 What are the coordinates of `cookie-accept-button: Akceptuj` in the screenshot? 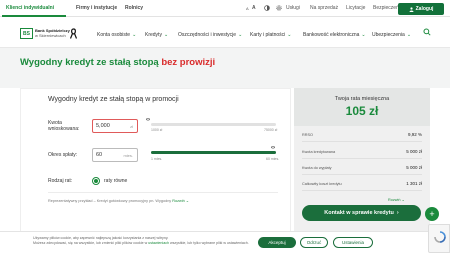 It's located at (277, 242).